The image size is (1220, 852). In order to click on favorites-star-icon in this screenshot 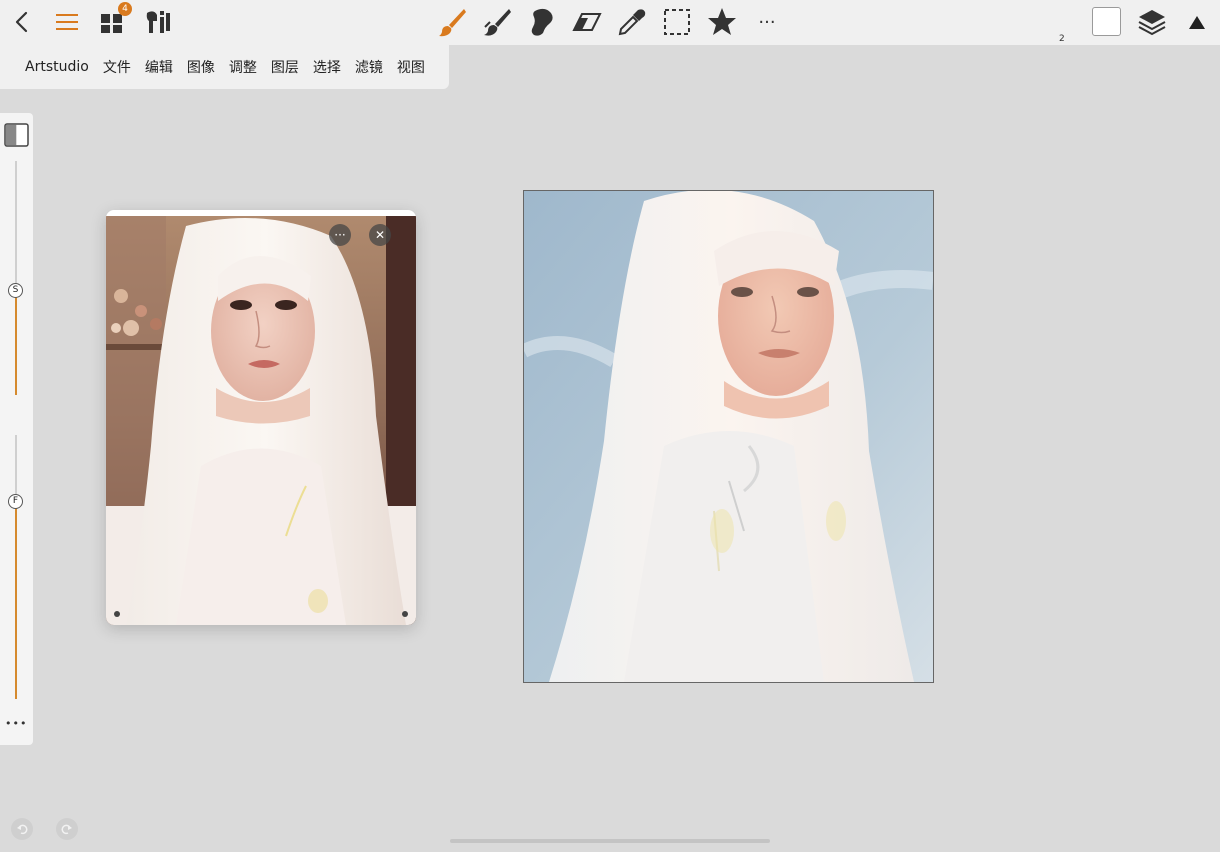, I will do `click(722, 21)`.